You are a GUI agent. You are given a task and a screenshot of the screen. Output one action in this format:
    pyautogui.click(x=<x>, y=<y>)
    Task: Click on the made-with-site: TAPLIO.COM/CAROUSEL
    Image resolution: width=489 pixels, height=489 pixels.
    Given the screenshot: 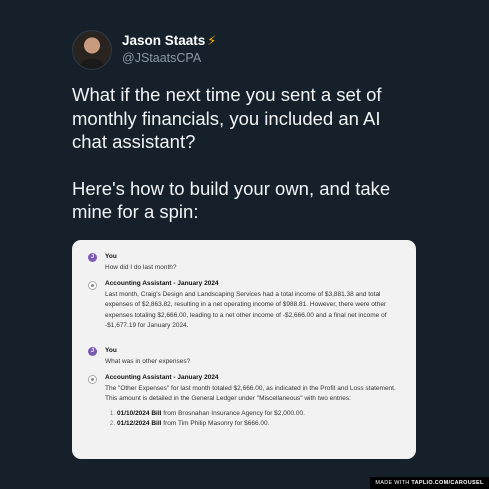 What is the action you would take?
    pyautogui.click(x=447, y=483)
    